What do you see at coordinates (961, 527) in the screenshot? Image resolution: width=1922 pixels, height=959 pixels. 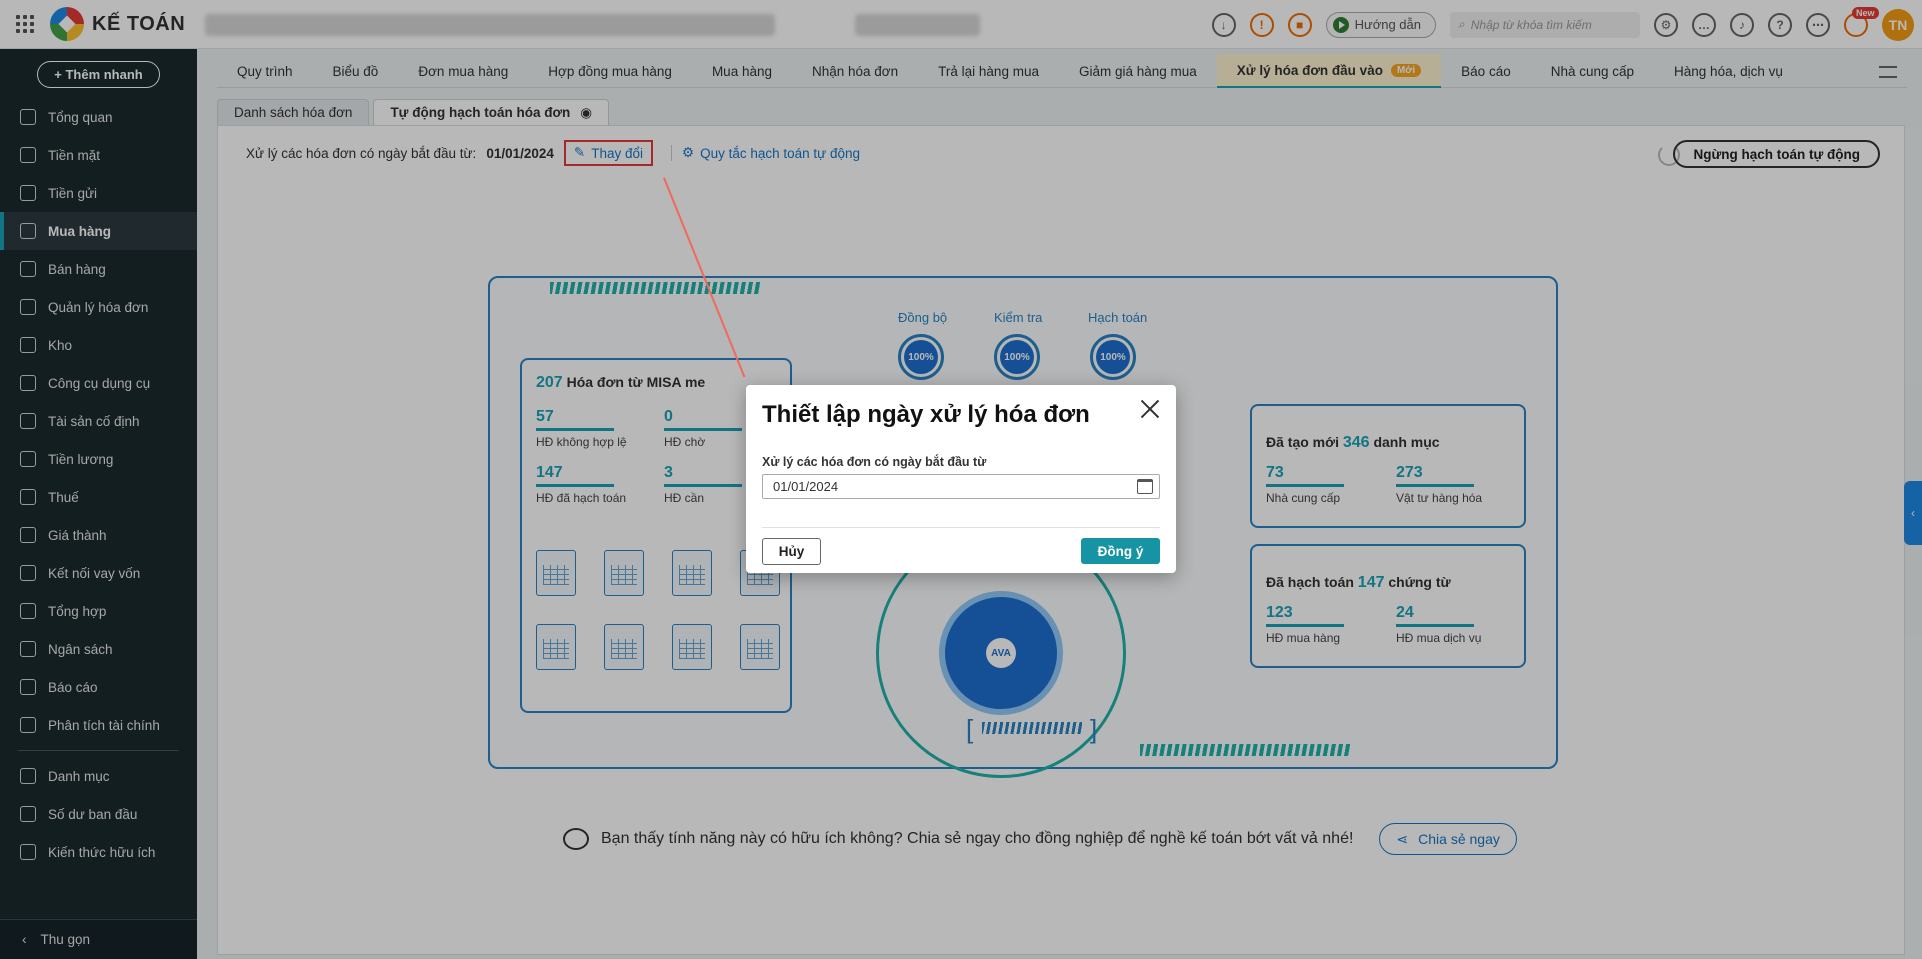 I see `dialog-divider` at bounding box center [961, 527].